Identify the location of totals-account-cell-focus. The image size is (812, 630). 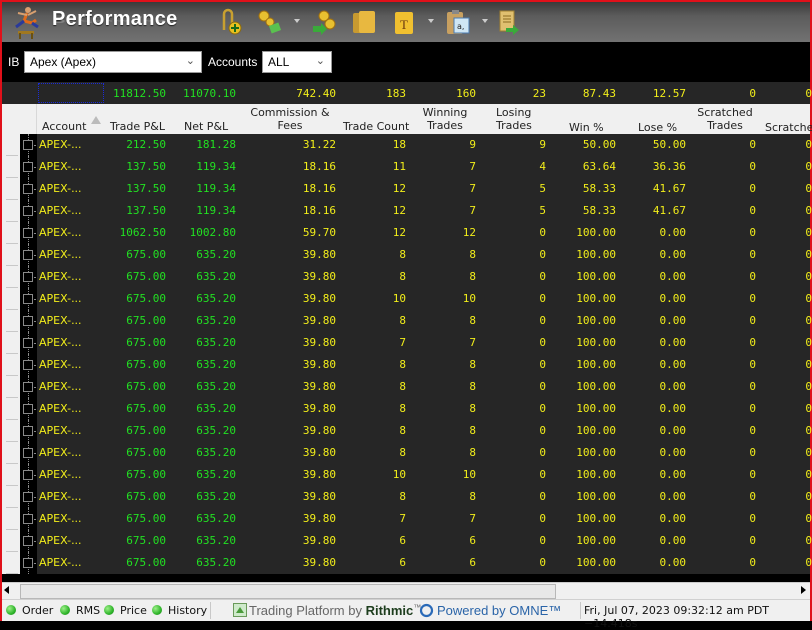
(71, 93).